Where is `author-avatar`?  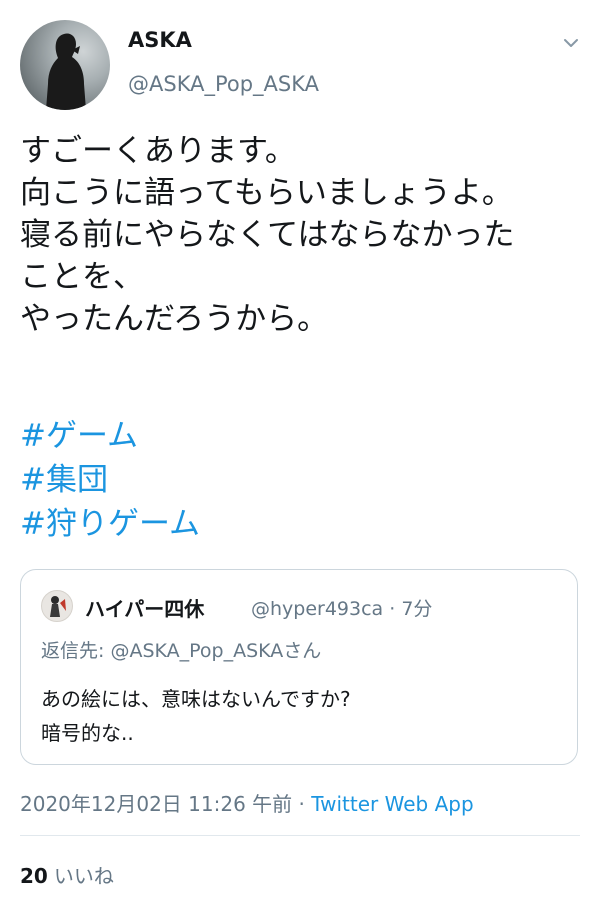
author-avatar is located at coordinates (65, 65).